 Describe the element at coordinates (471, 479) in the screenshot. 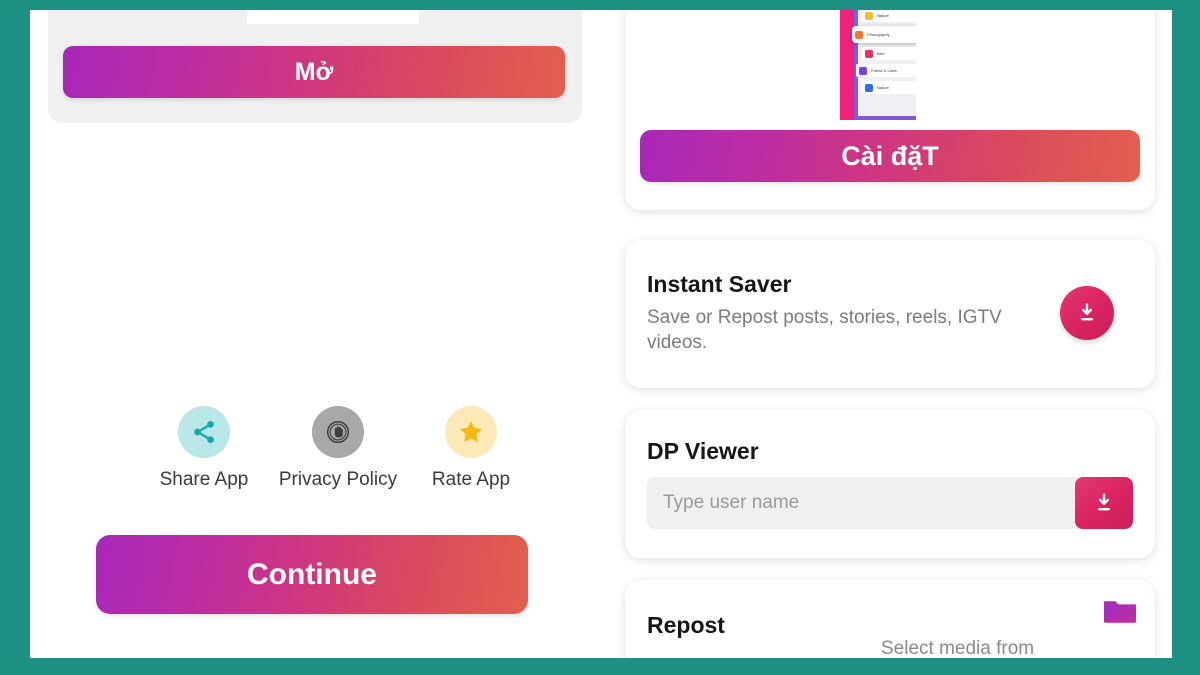

I see `shortcut-rate-app-label: Rate App` at that location.